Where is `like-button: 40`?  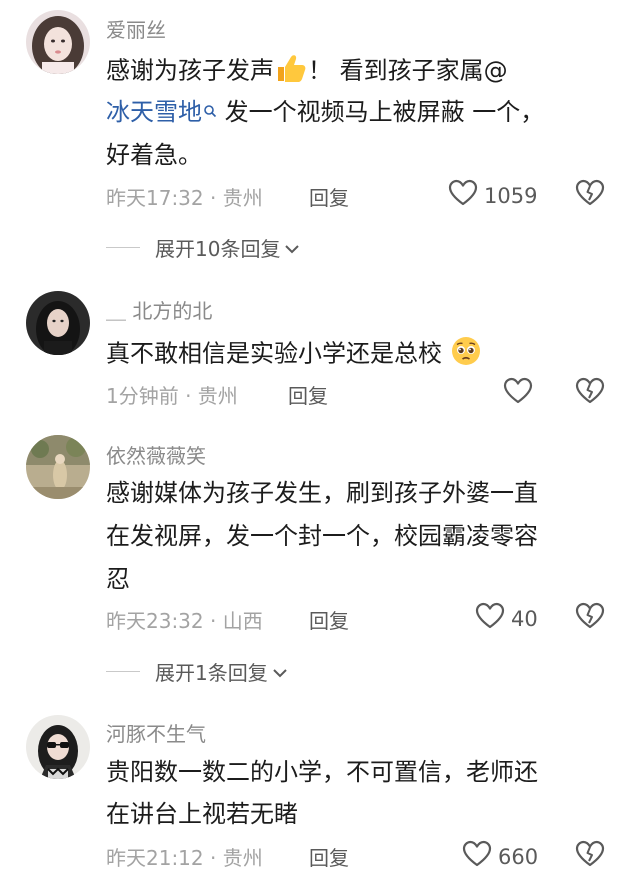
like-button: 40 is located at coordinates (506, 618).